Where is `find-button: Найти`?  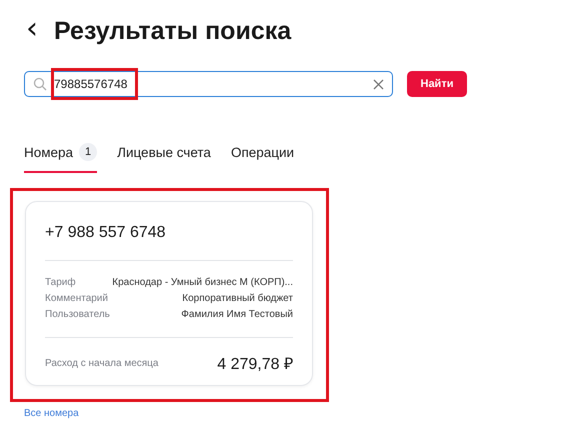 find-button: Найти is located at coordinates (437, 84).